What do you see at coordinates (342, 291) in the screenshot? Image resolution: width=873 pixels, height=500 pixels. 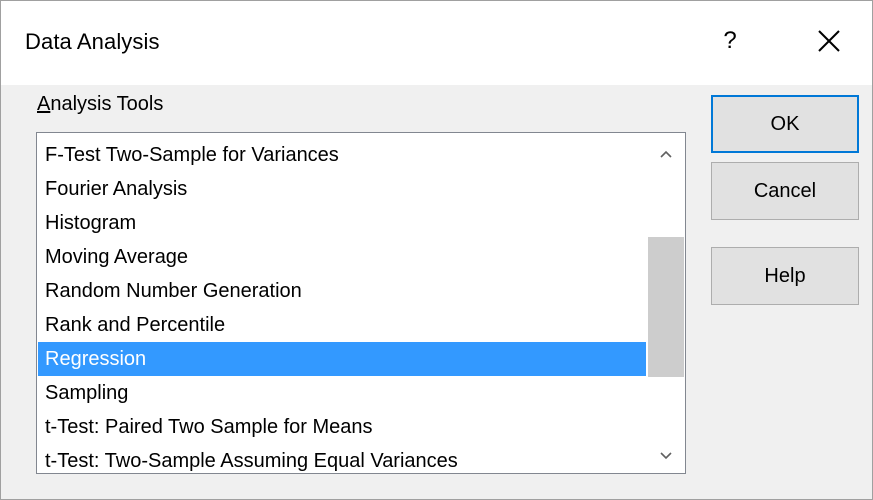 I see `list-item: Random Number Generation` at bounding box center [342, 291].